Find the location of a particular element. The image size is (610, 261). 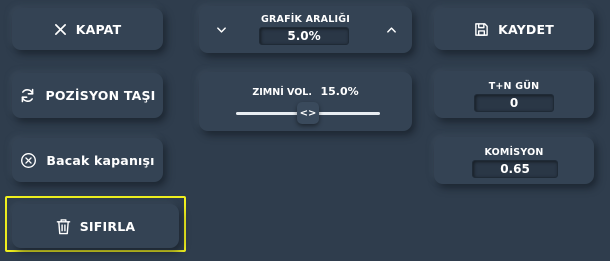

implied-vol-slider-handle: <> is located at coordinates (308, 113).